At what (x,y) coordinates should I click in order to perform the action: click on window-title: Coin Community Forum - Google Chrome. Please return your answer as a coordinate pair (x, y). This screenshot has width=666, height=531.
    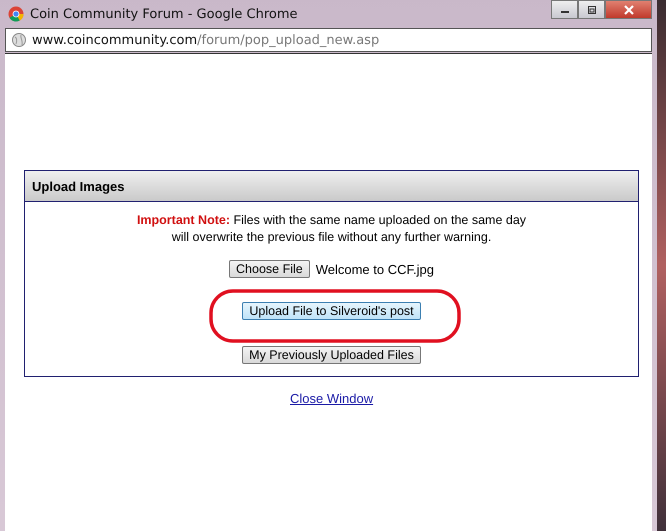
    Looking at the image, I should click on (164, 14).